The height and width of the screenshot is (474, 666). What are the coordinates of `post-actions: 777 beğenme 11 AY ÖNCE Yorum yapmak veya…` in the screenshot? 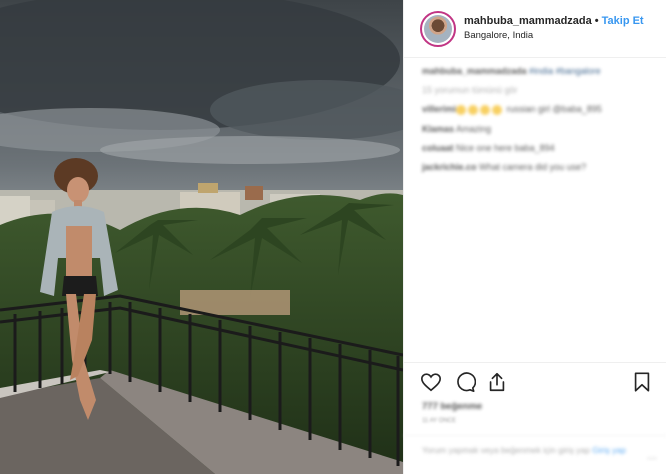 It's located at (535, 417).